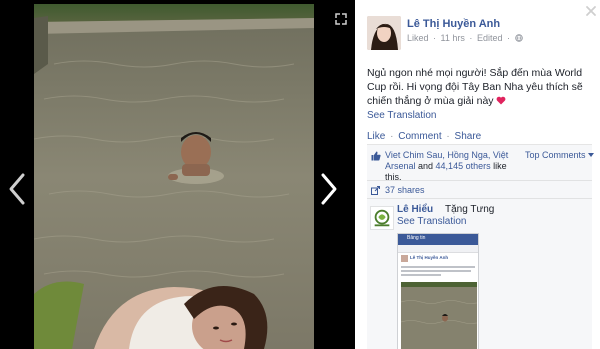 The width and height of the screenshot is (600, 349). I want to click on see-translation-link: See Translation, so click(402, 115).